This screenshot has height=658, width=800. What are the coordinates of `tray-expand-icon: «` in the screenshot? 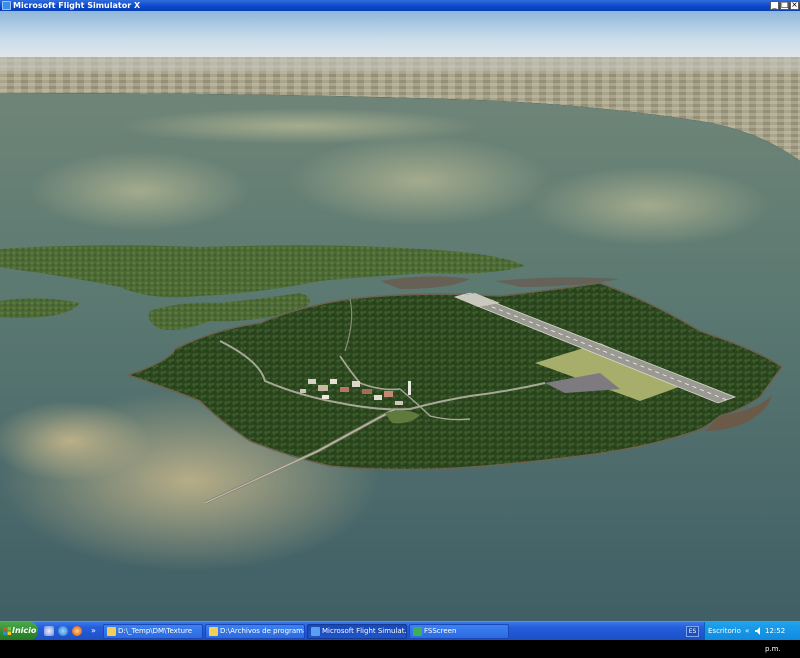 It's located at (747, 631).